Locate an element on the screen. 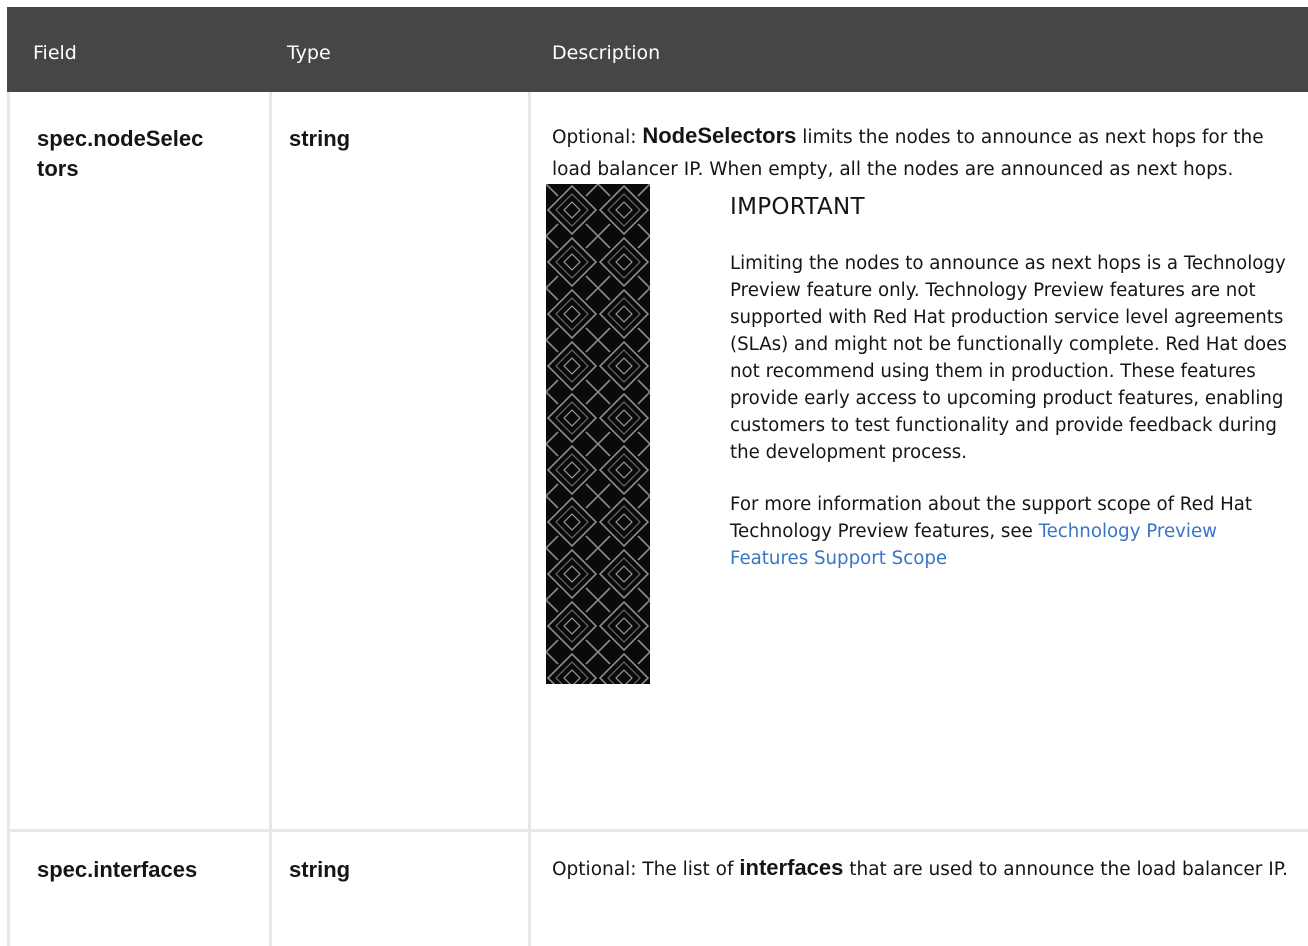 The width and height of the screenshot is (1308, 946). description-prefix: Optional: The list of is located at coordinates (646, 869).